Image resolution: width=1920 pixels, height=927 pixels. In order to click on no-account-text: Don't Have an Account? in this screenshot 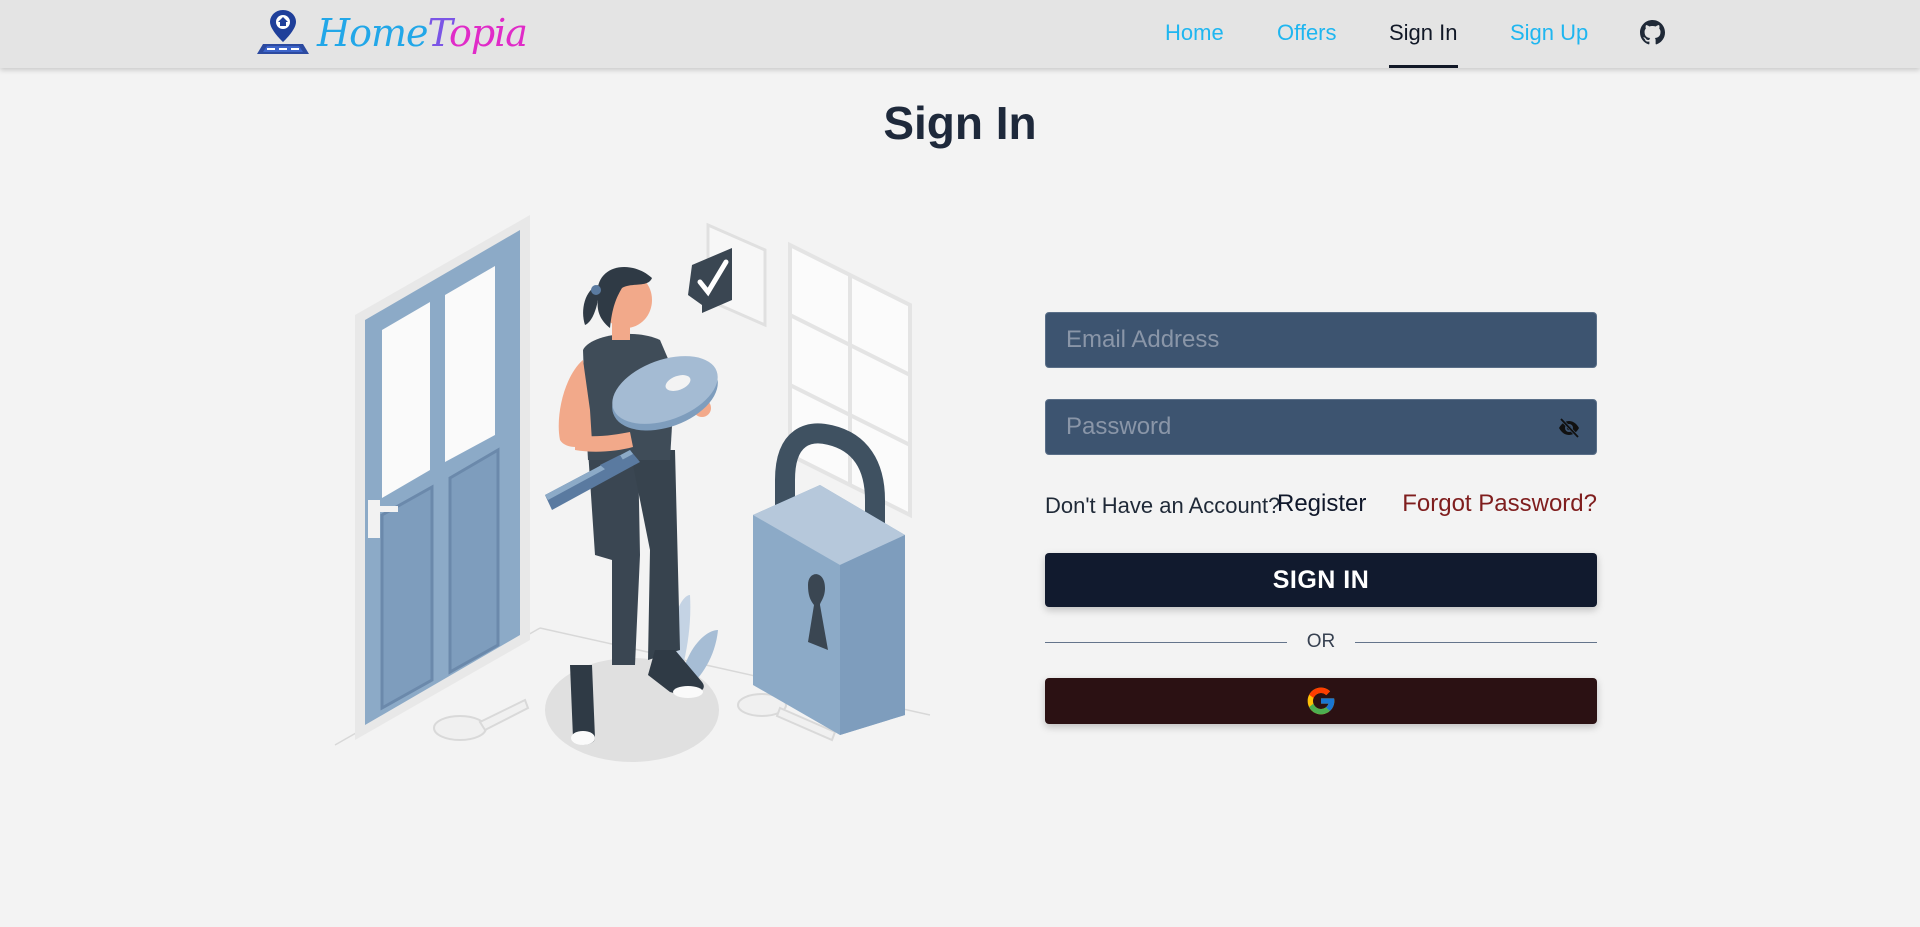, I will do `click(1163, 505)`.